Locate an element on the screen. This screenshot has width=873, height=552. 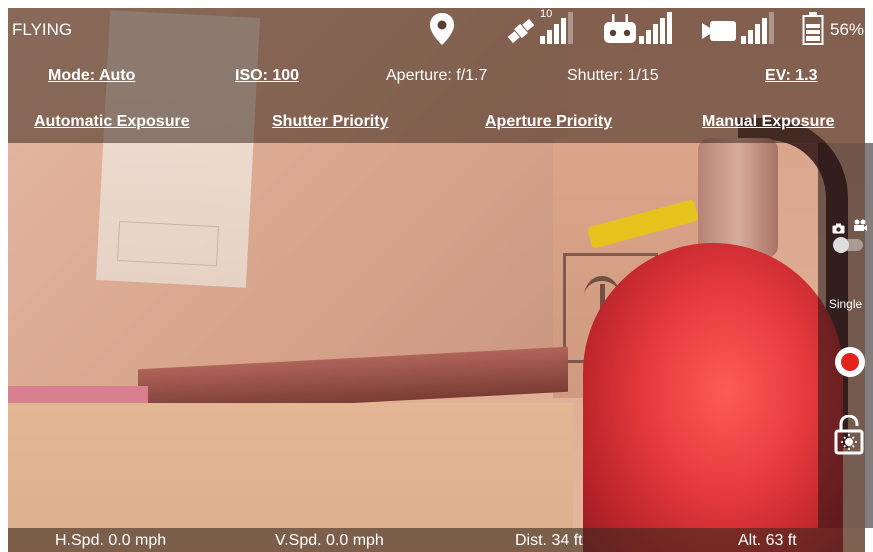
iso-setting: ISO: 100 is located at coordinates (267, 76).